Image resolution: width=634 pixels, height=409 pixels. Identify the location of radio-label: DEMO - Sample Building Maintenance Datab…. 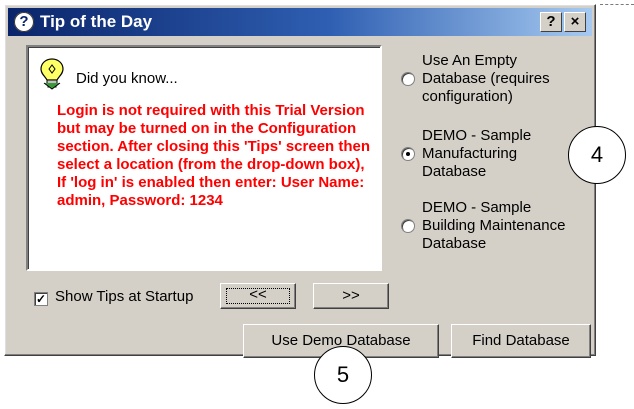
(494, 225).